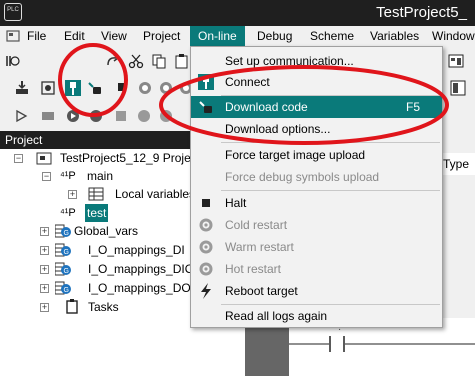  Describe the element at coordinates (22, 116) in the screenshot. I see `debug-icon` at that location.